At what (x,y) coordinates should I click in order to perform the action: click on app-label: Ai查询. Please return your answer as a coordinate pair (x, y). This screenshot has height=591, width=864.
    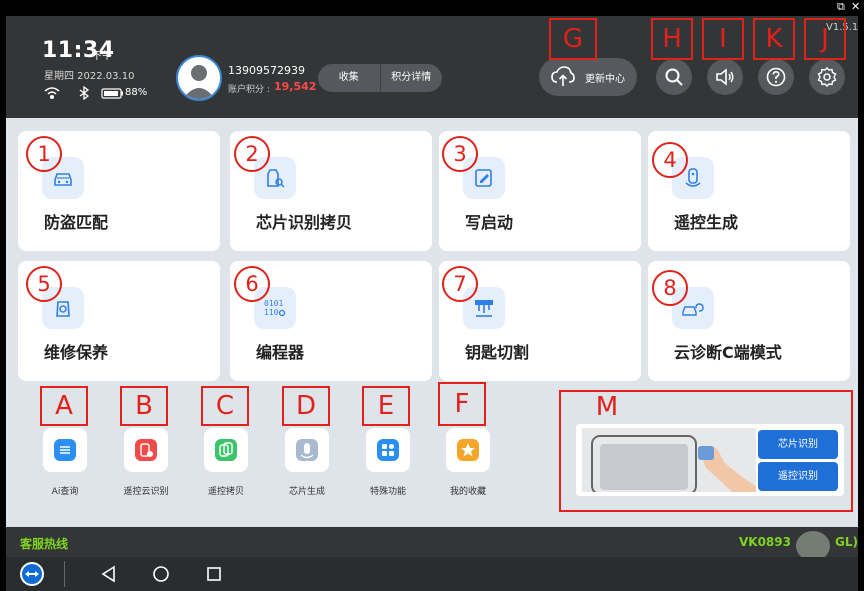
    Looking at the image, I should click on (65, 492).